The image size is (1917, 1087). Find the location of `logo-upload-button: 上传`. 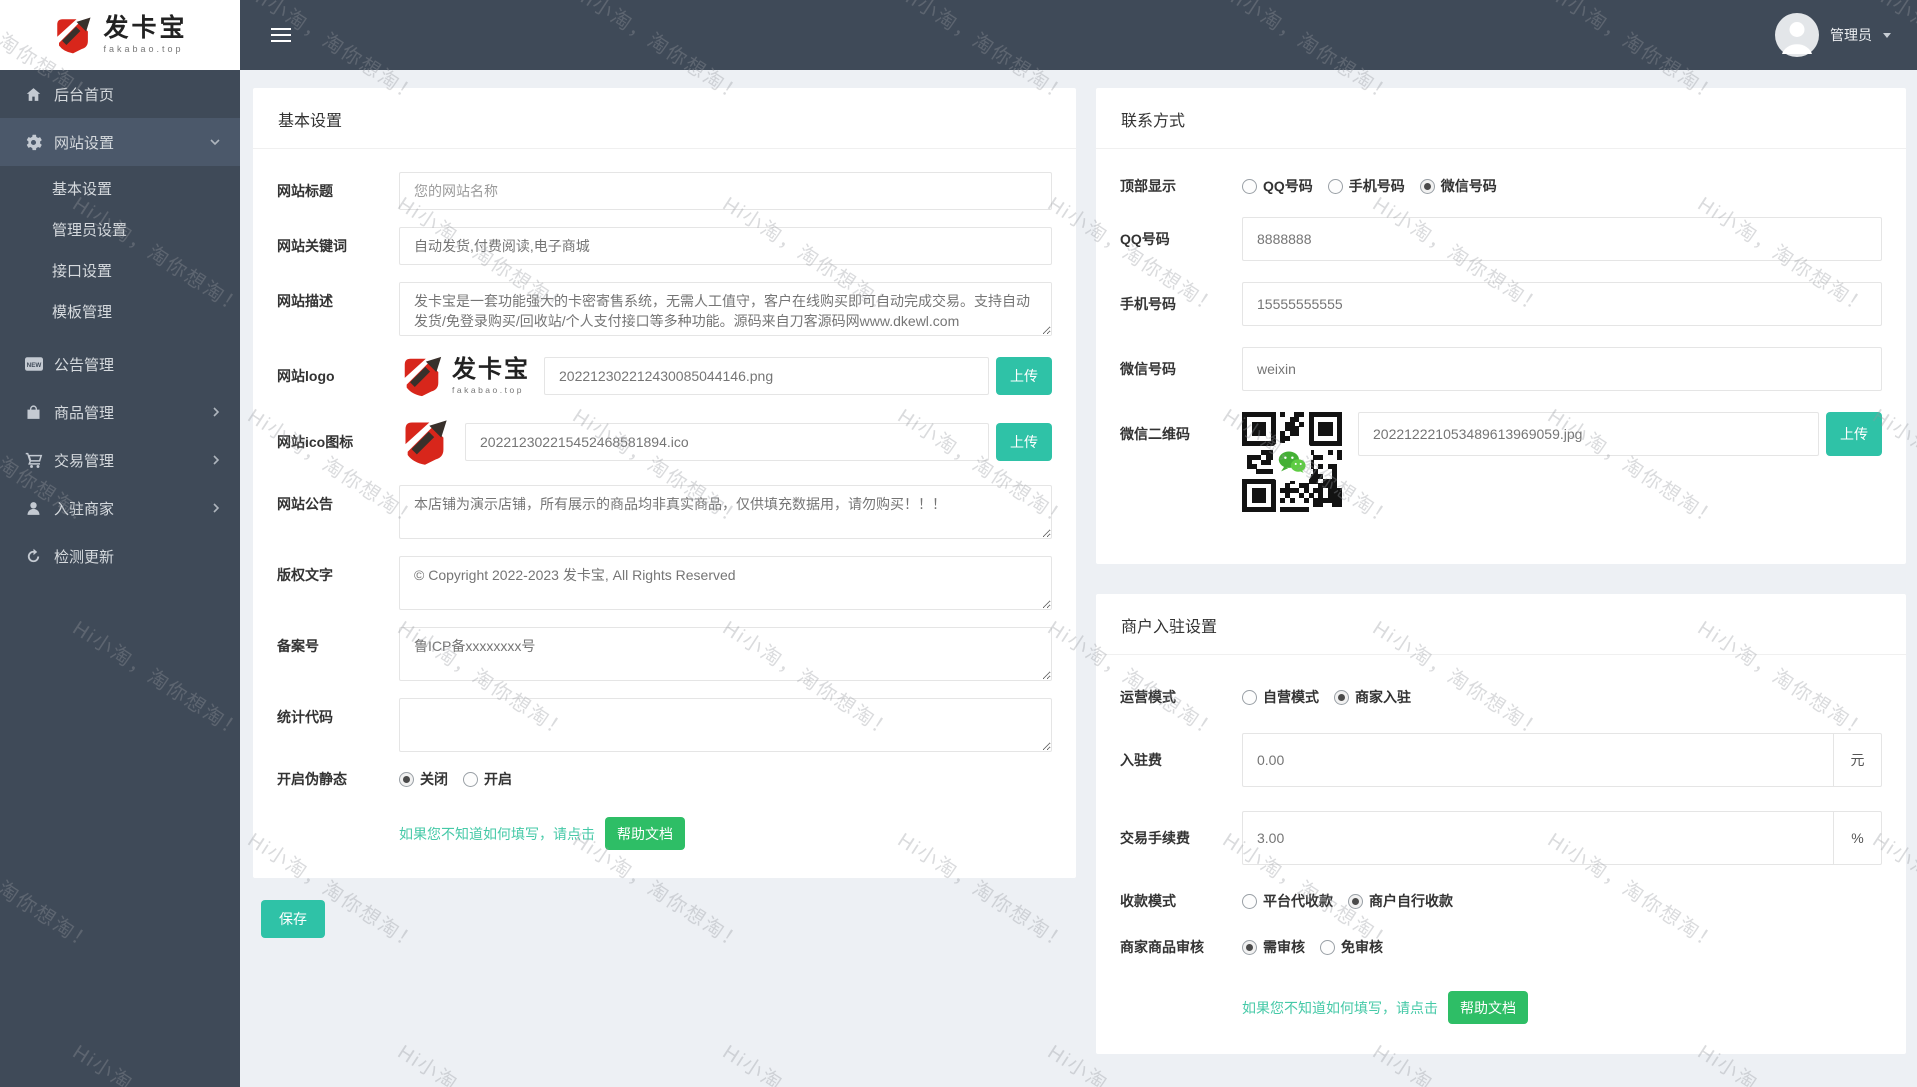

logo-upload-button: 上传 is located at coordinates (1024, 376).